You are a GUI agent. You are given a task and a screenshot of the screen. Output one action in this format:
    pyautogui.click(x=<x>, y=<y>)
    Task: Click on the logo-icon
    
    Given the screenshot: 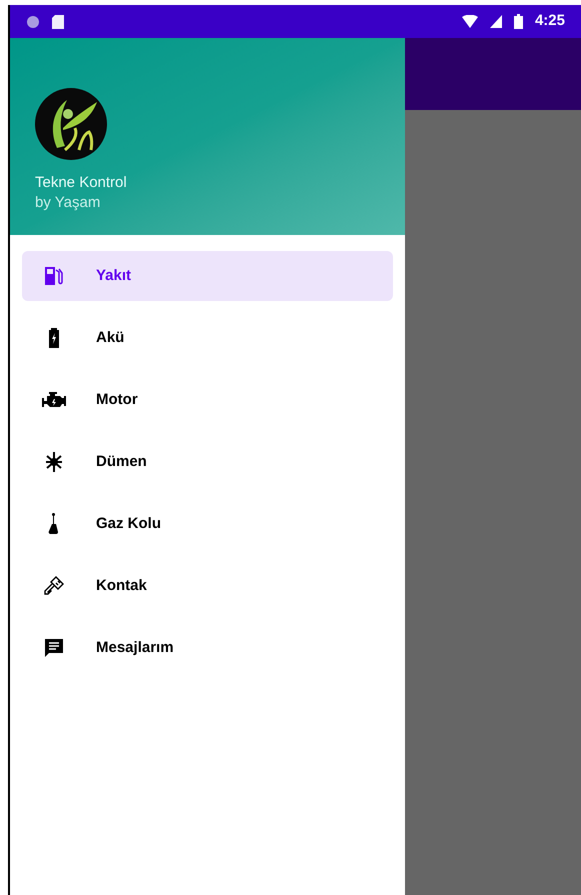 What is the action you would take?
    pyautogui.click(x=71, y=124)
    